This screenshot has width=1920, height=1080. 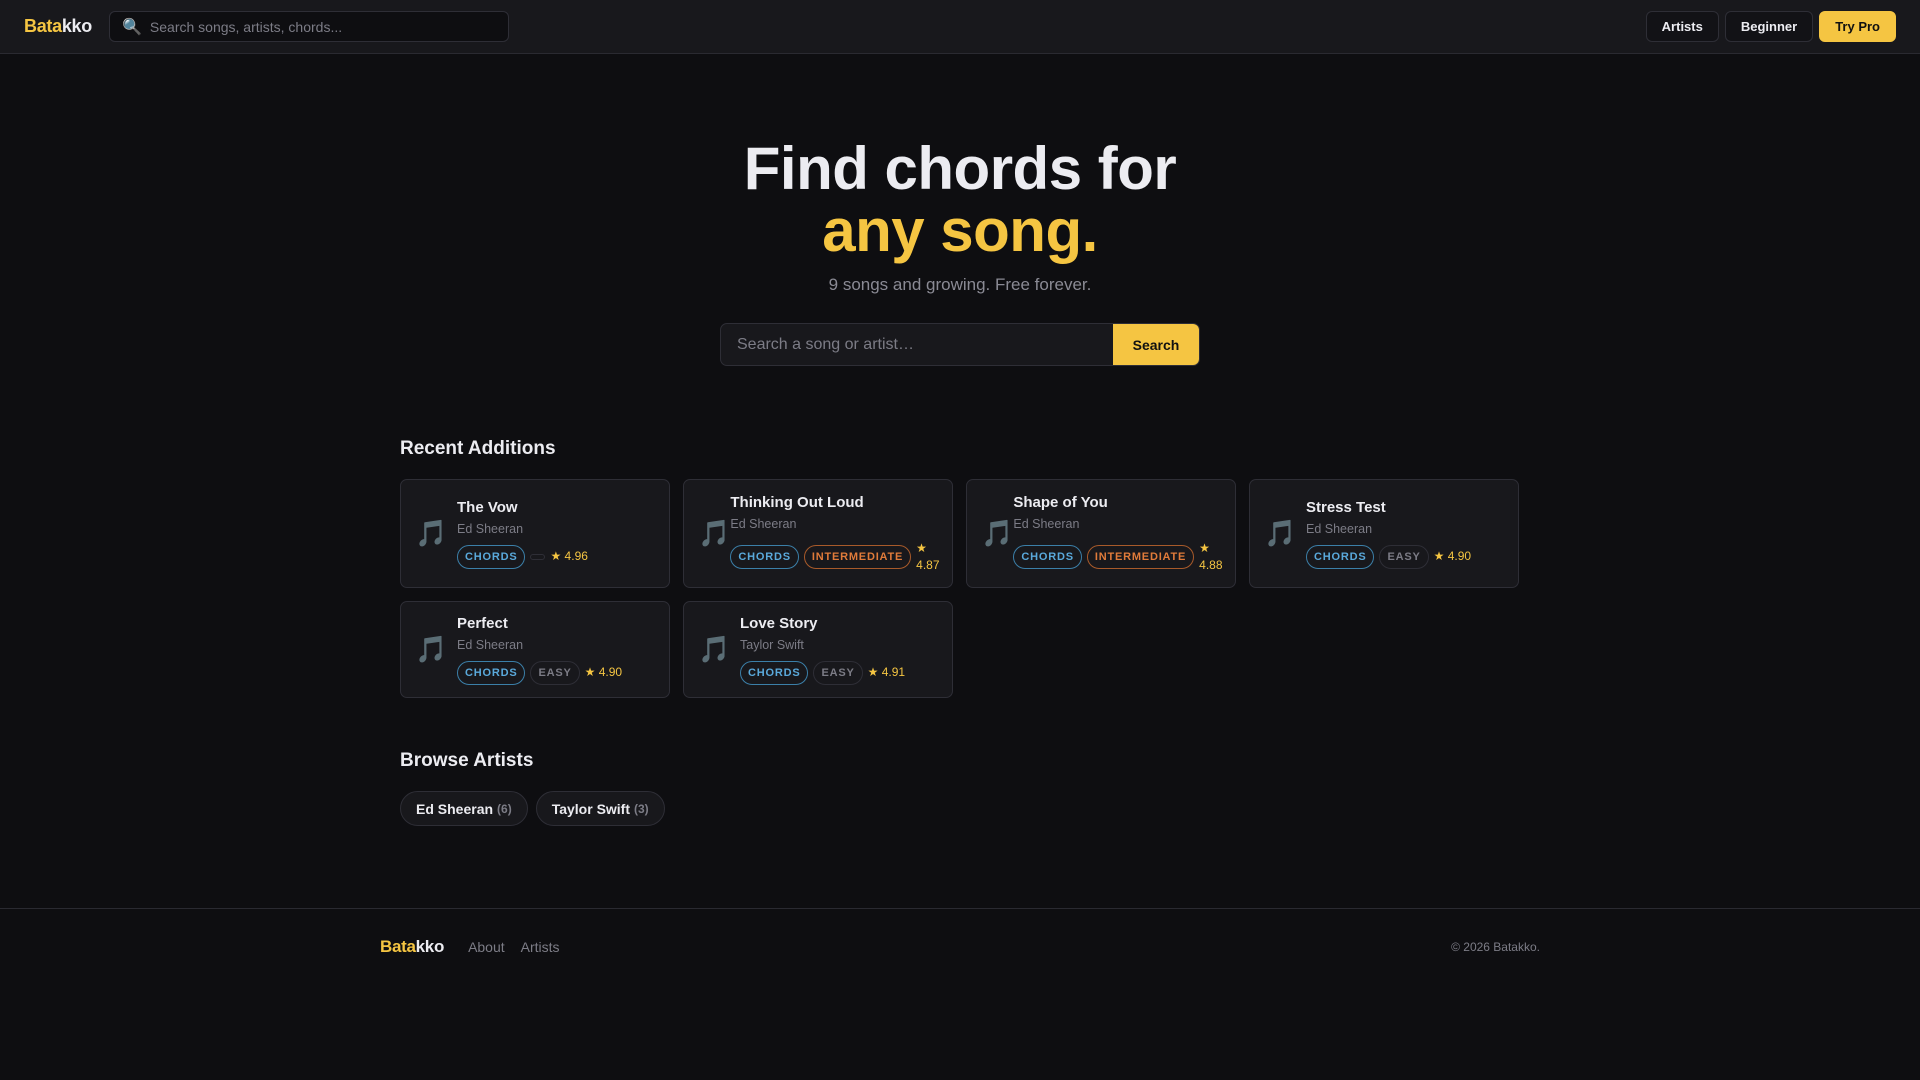 I want to click on footer-link-artists: Artists, so click(x=540, y=947).